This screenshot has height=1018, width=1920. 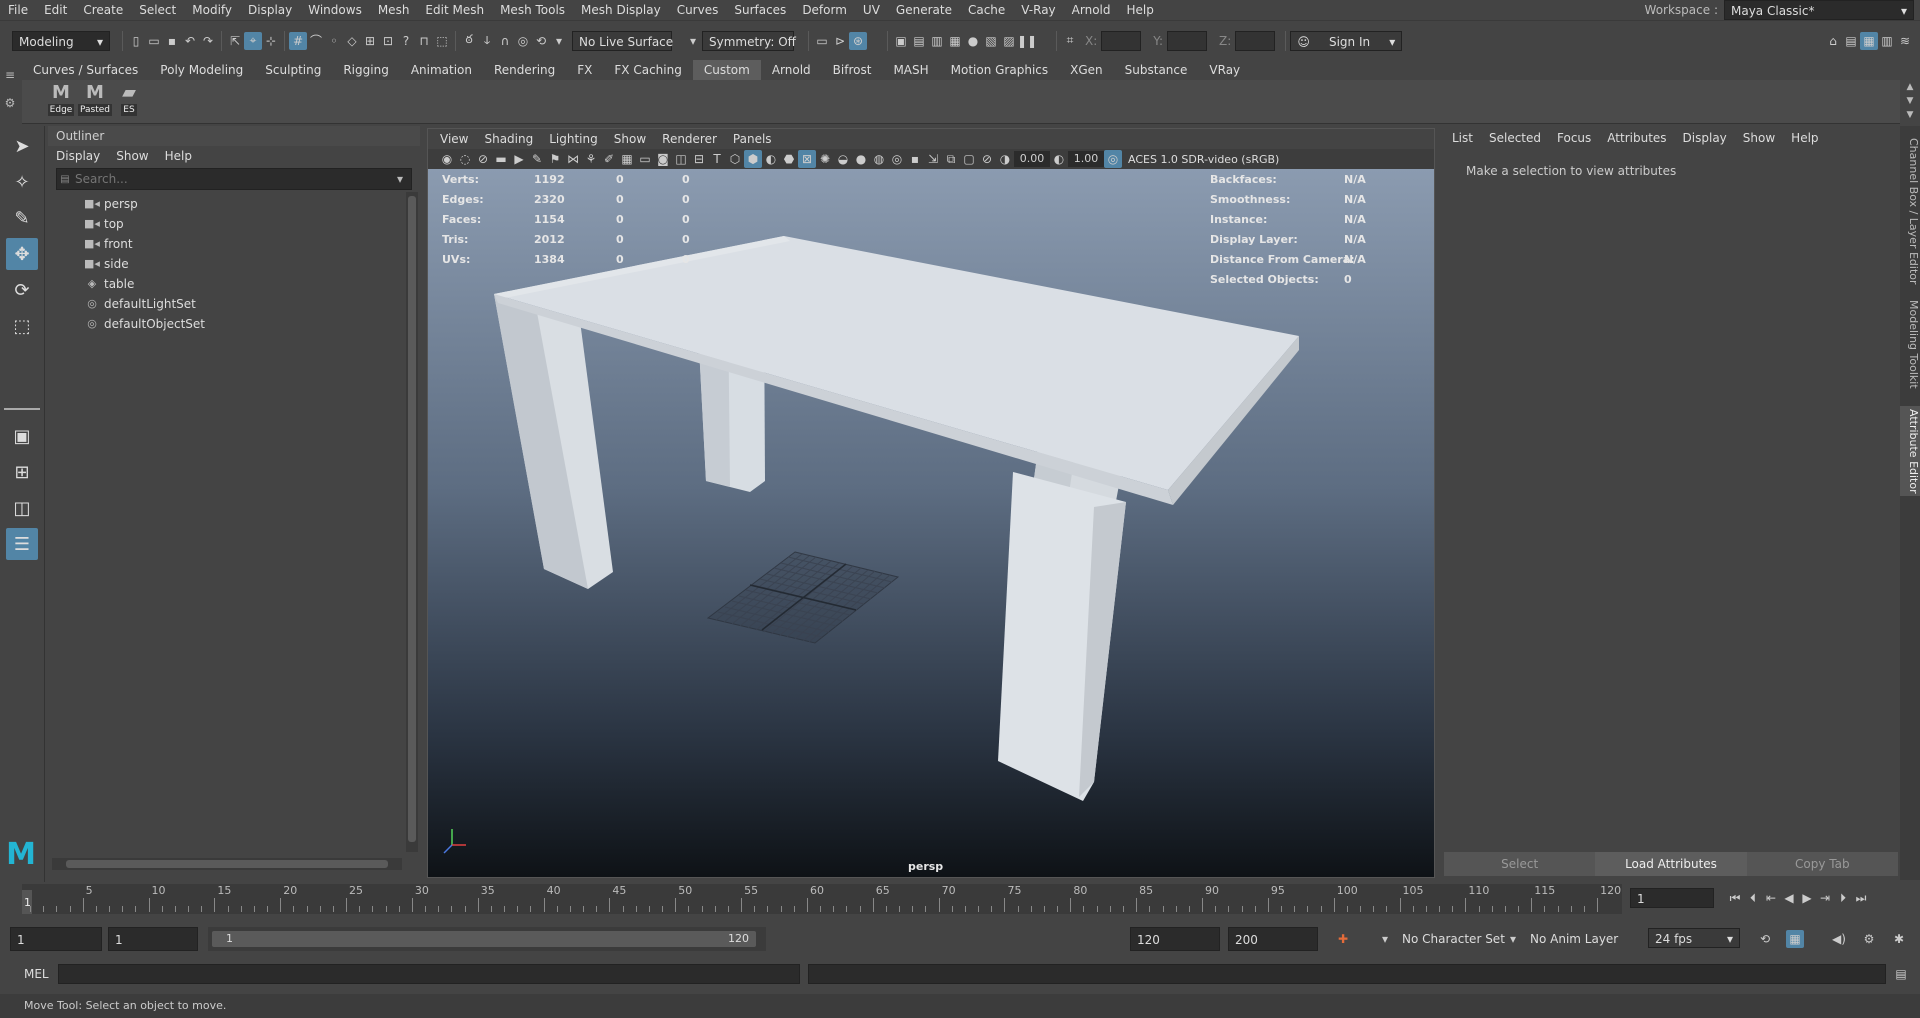 I want to click on command-language-label: MEL, so click(x=36, y=974).